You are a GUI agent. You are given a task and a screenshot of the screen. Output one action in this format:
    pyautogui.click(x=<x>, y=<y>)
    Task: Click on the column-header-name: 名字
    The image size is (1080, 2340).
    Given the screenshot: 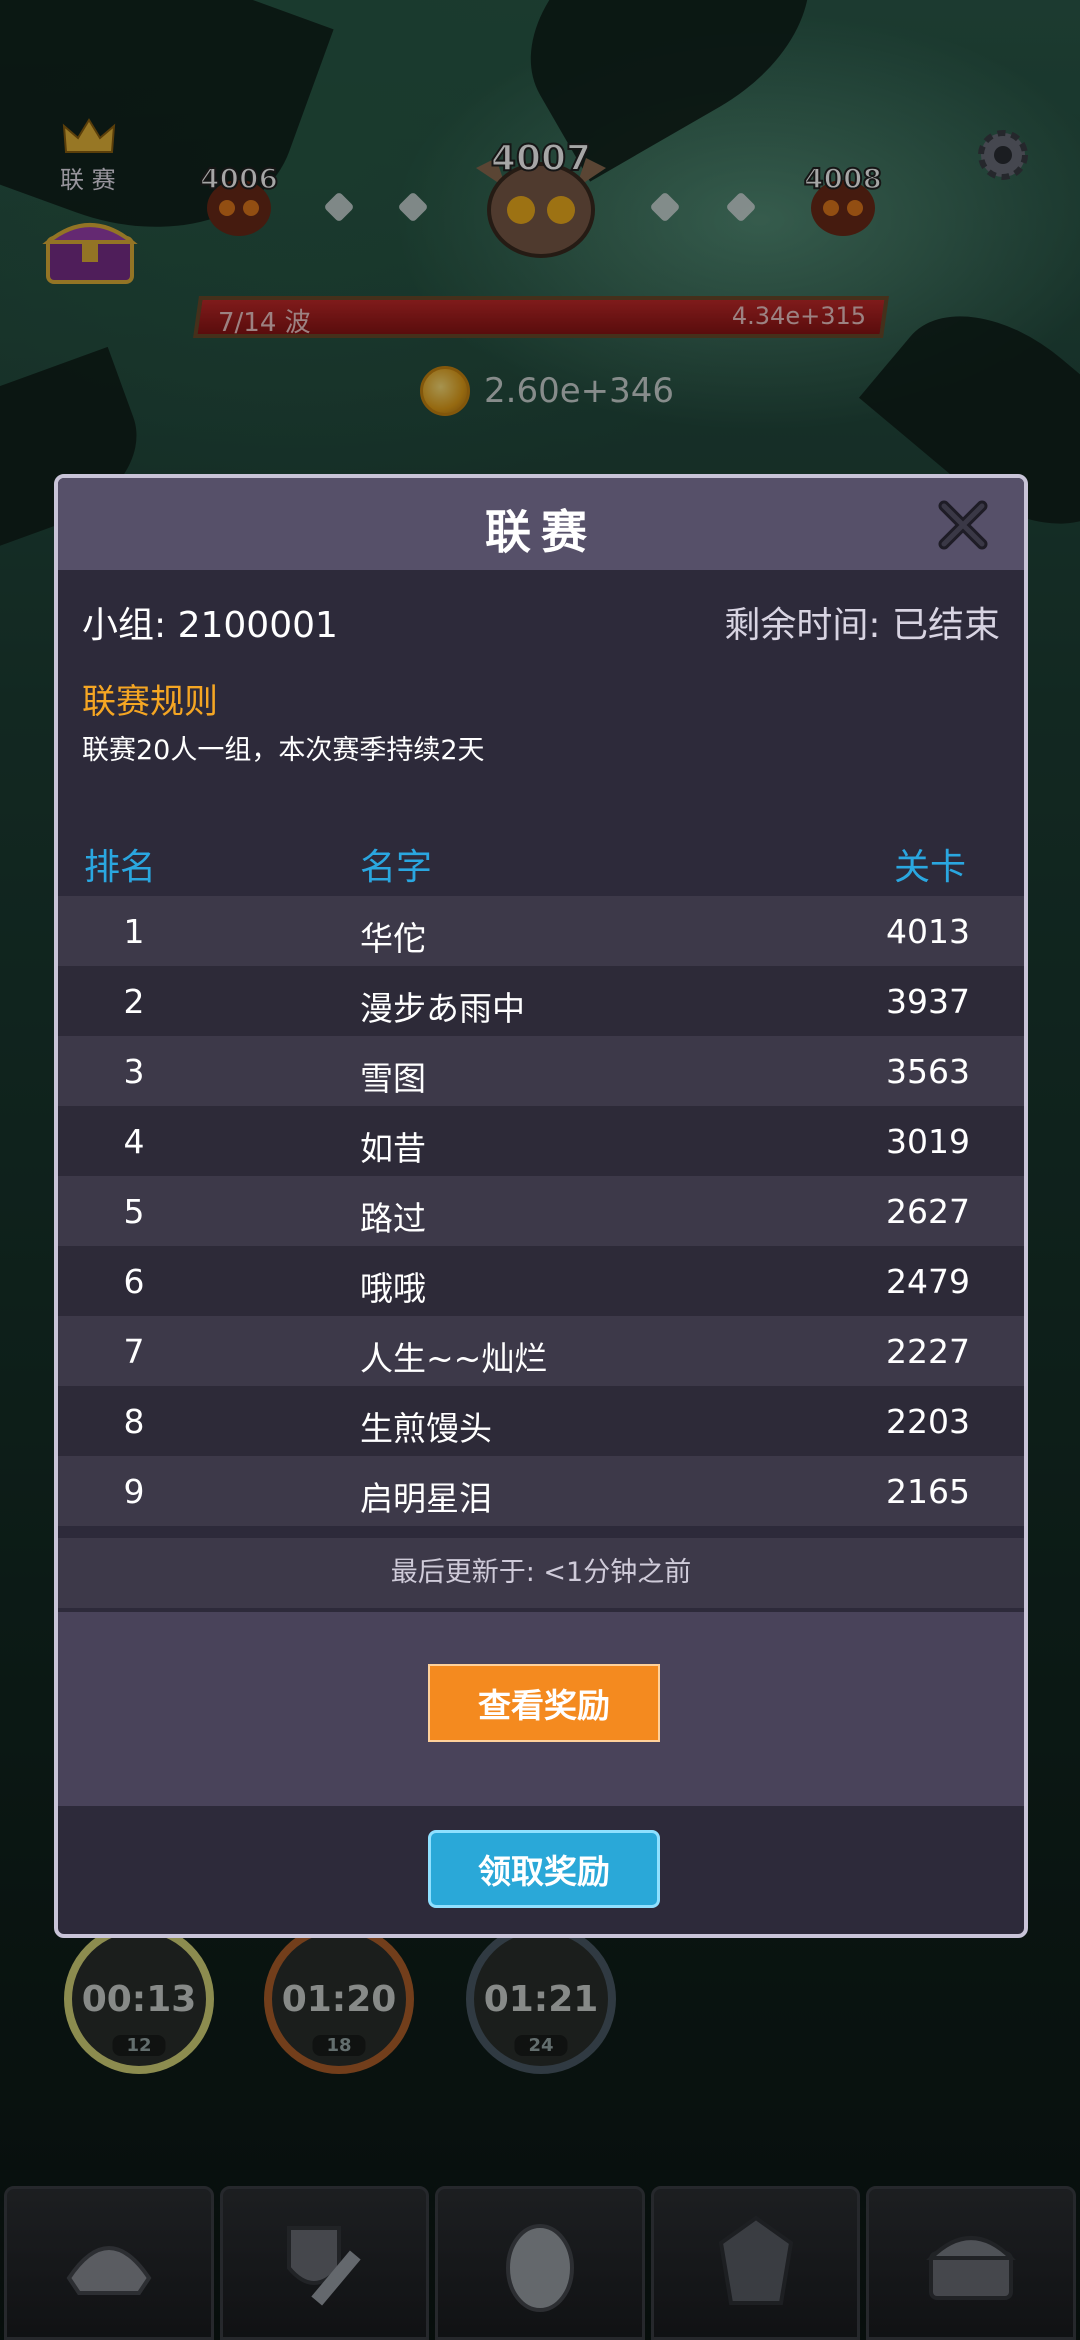 What is the action you would take?
    pyautogui.click(x=396, y=867)
    